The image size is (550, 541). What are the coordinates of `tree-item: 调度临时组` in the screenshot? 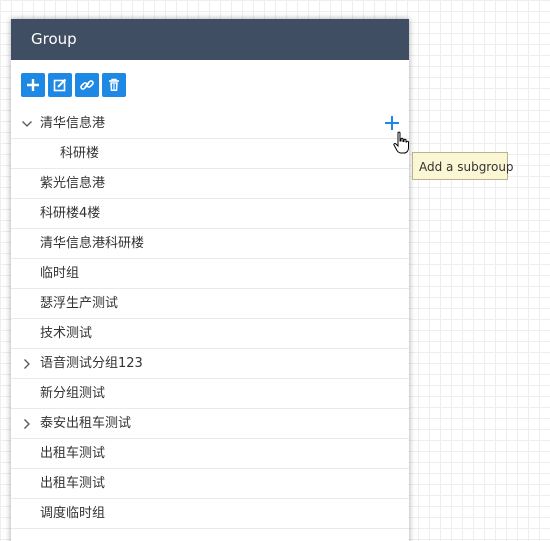 It's located at (210, 514).